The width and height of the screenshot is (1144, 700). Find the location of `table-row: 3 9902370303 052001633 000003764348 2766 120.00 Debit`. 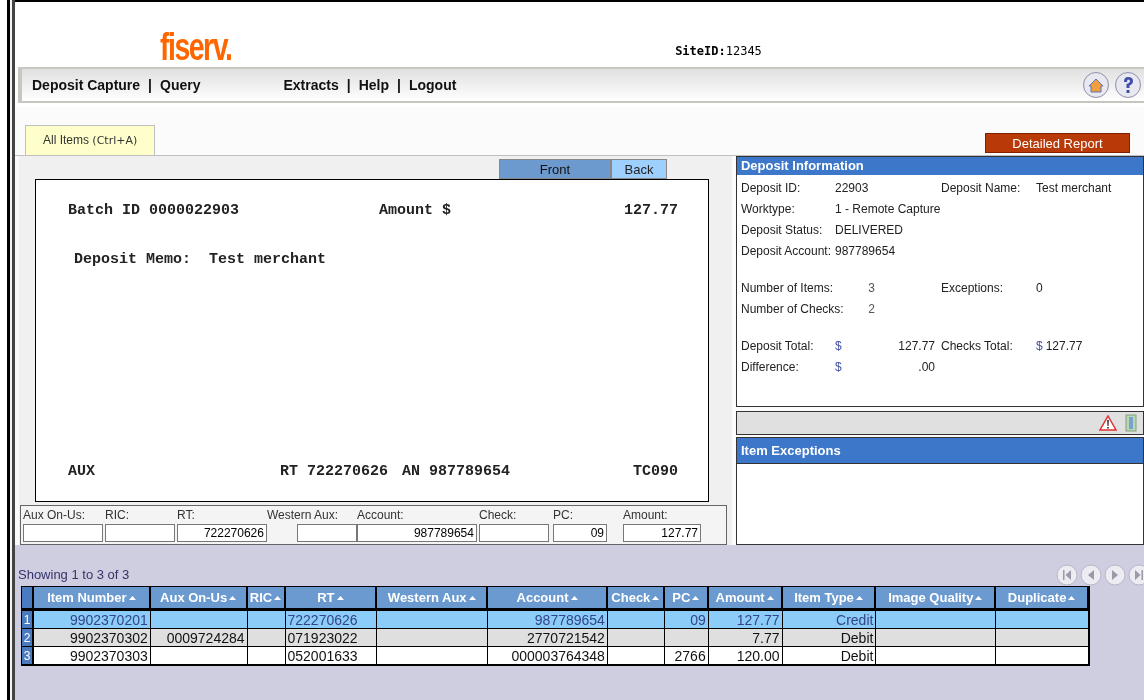

table-row: 3 9902370303 052001633 000003764348 2766 120.00 Debit is located at coordinates (555, 656).